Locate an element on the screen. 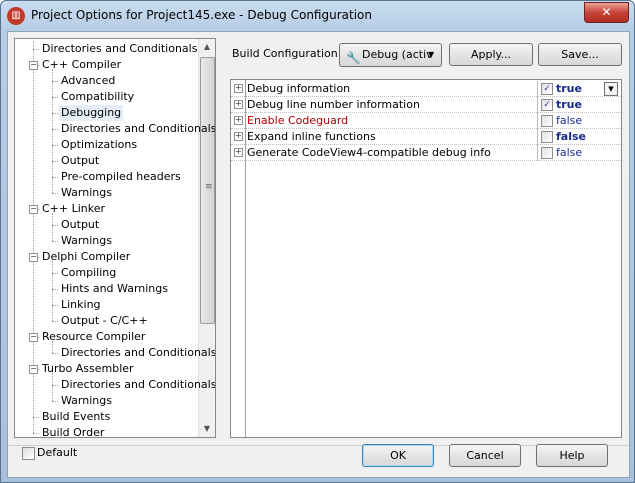 Image resolution: width=635 pixels, height=483 pixels. build-configuration-combo: 🔧 Debug (activ ▼ is located at coordinates (390, 55).